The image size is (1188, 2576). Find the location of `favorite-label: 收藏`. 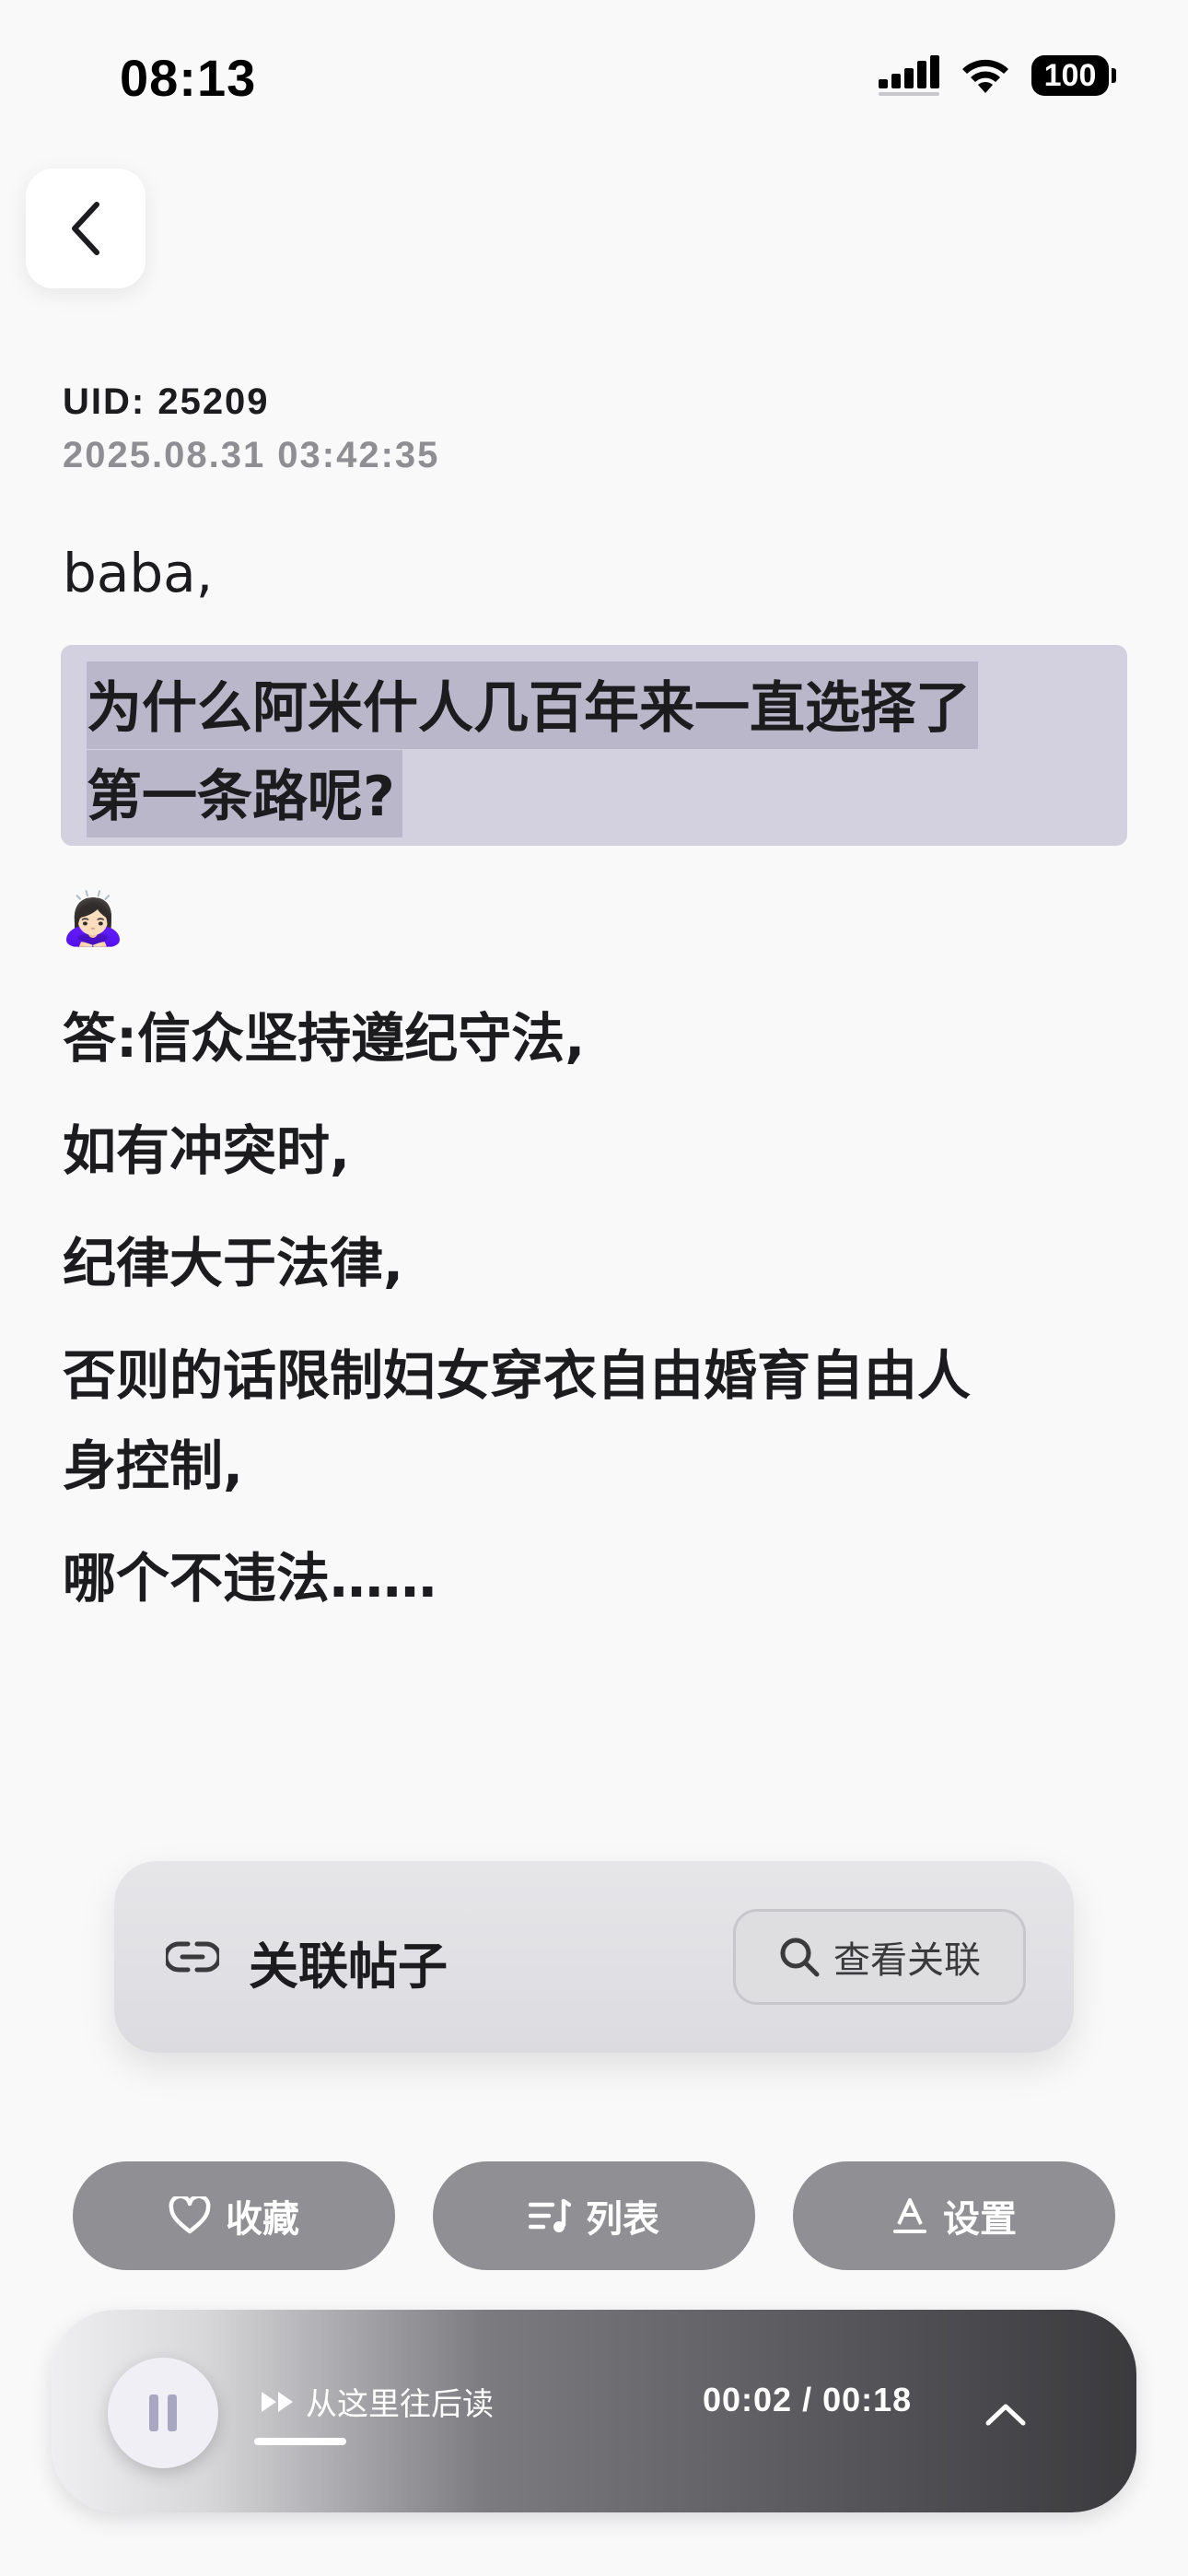

favorite-label: 收藏 is located at coordinates (262, 2219).